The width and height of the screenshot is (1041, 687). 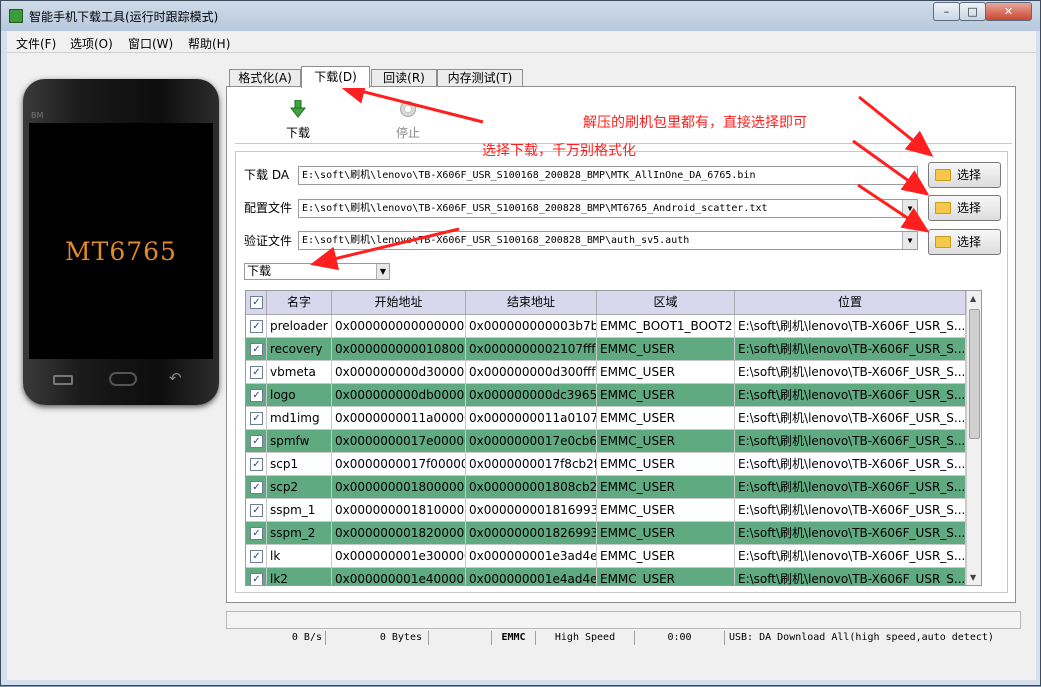 I want to click on cell-start-address: 0x0000000018200000, so click(x=399, y=533).